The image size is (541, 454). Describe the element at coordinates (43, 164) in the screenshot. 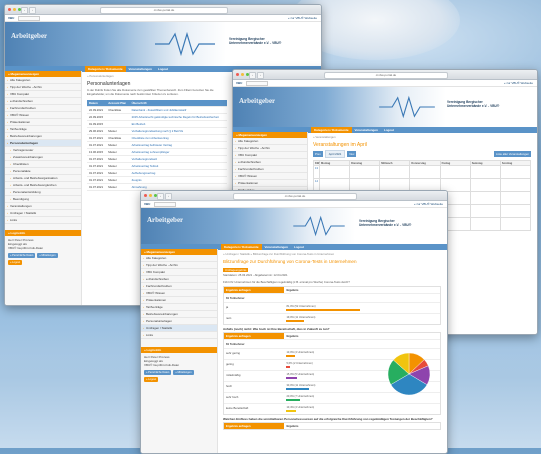

I see `sidebar-subitem: Checklisten` at that location.